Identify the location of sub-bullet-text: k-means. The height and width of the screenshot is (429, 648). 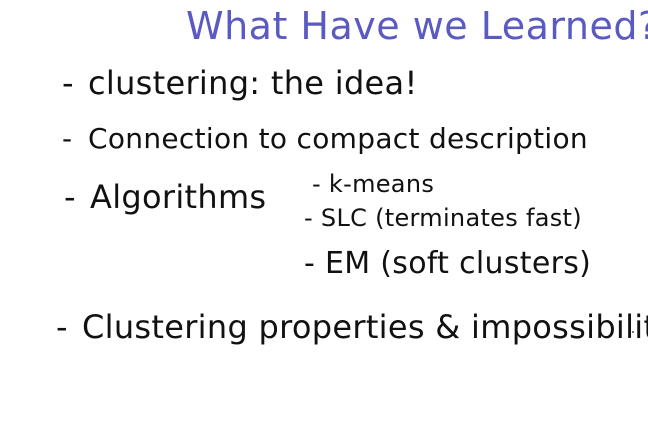
(381, 184).